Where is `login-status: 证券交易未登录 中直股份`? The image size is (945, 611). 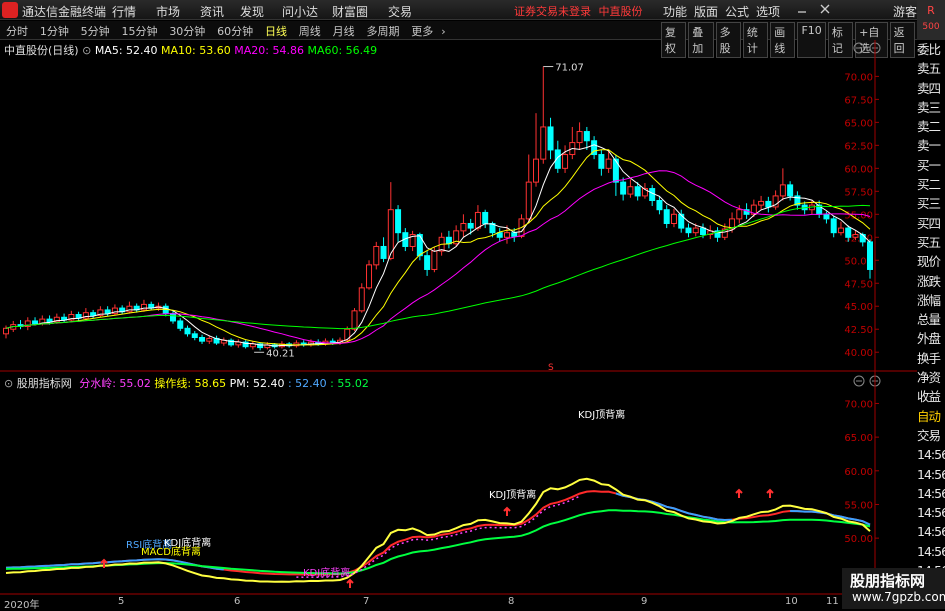
login-status: 证券交易未登录 中直股份 is located at coordinates (578, 11).